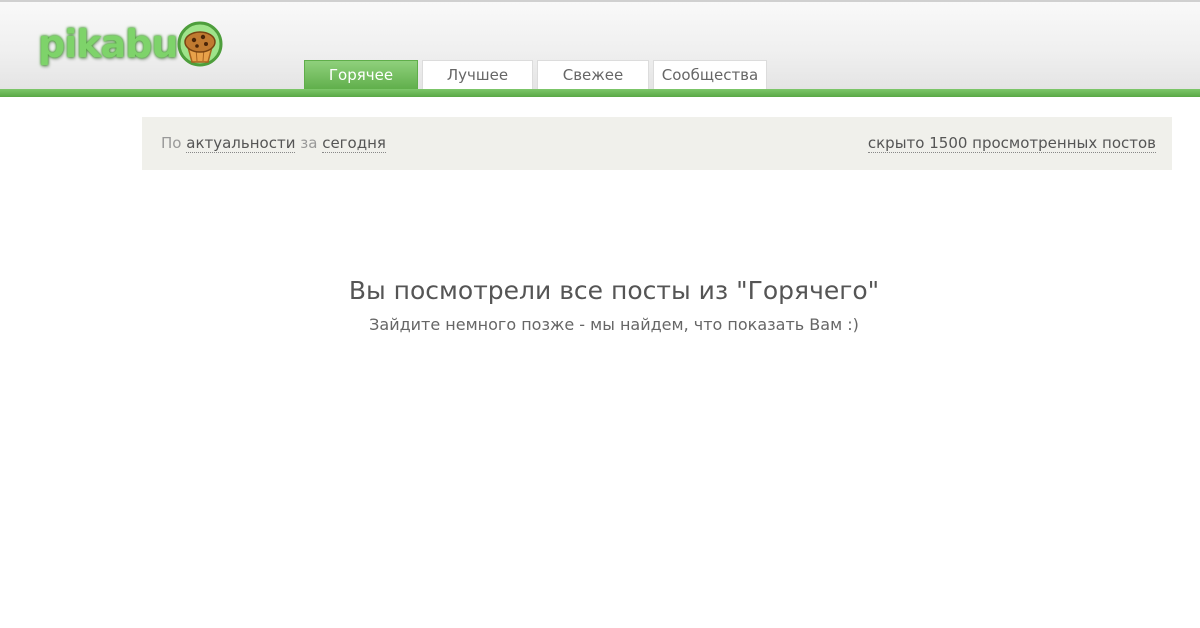 Image resolution: width=1200 pixels, height=628 pixels. I want to click on logo: pikabu, so click(134, 47).